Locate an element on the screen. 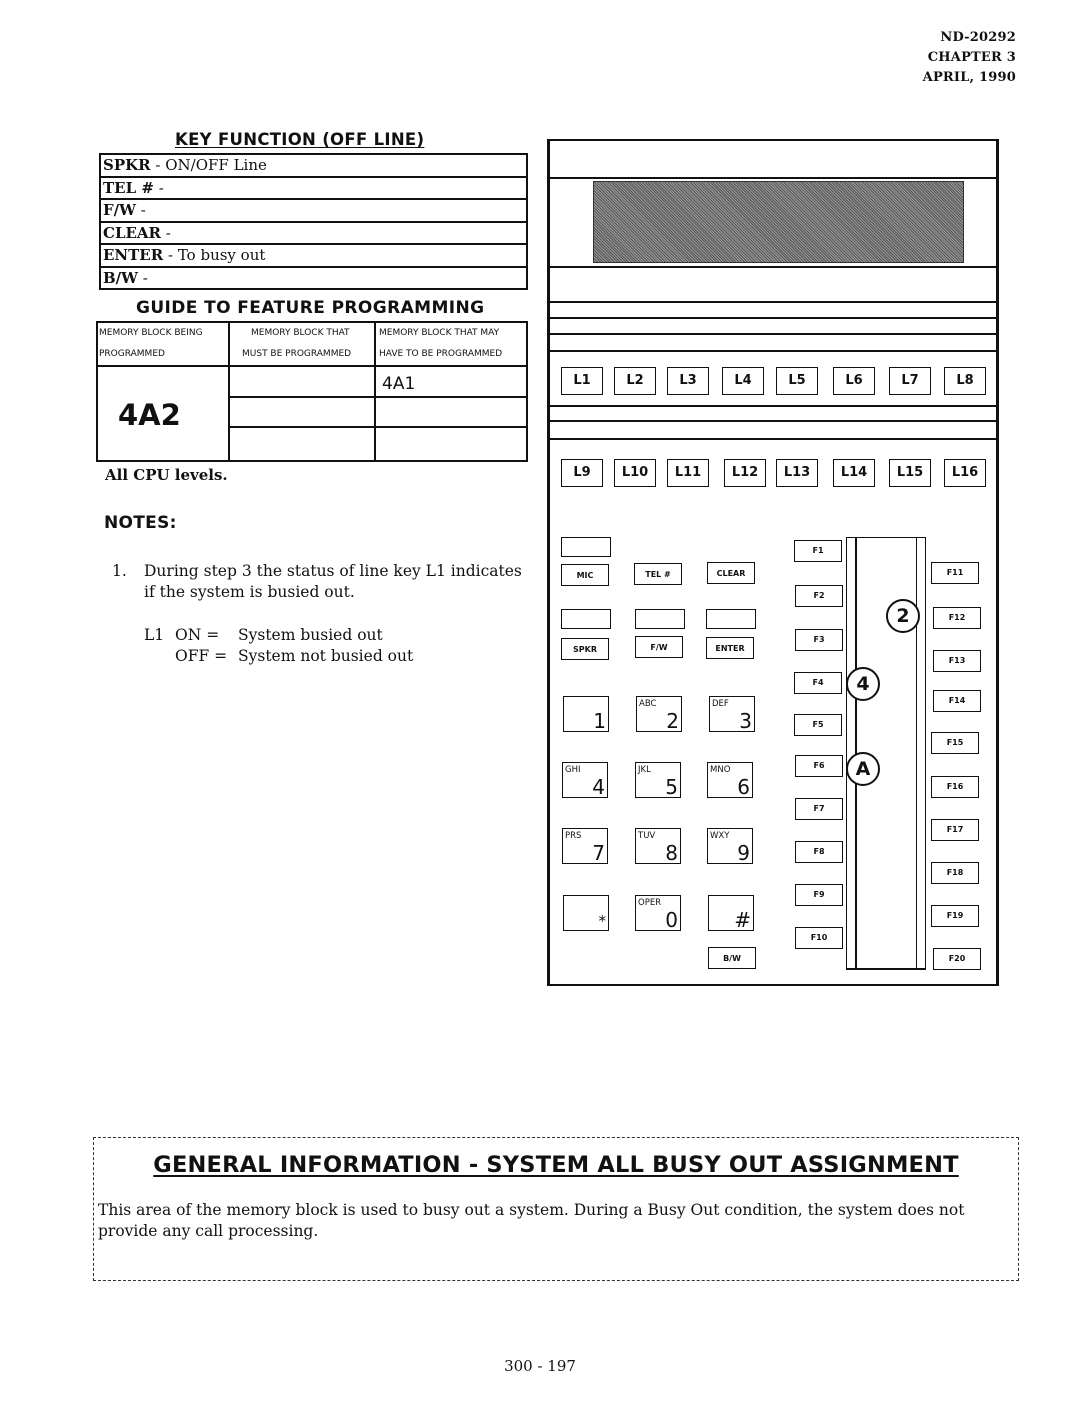 The width and height of the screenshot is (1080, 1405). line-key-l14: L14 is located at coordinates (854, 473).